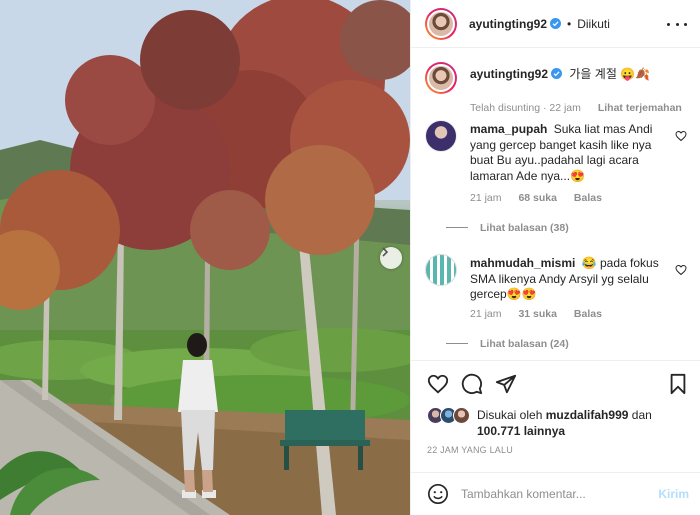 The height and width of the screenshot is (515, 700). I want to click on author-avatar, so click(441, 23).